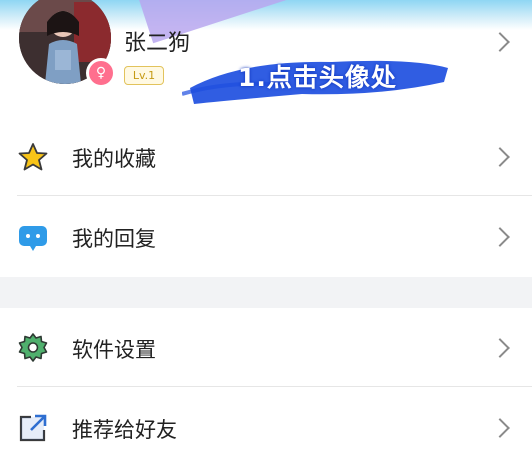 The image size is (532, 468). Describe the element at coordinates (144, 75) in the screenshot. I see `level-badge: Lv.1` at that location.